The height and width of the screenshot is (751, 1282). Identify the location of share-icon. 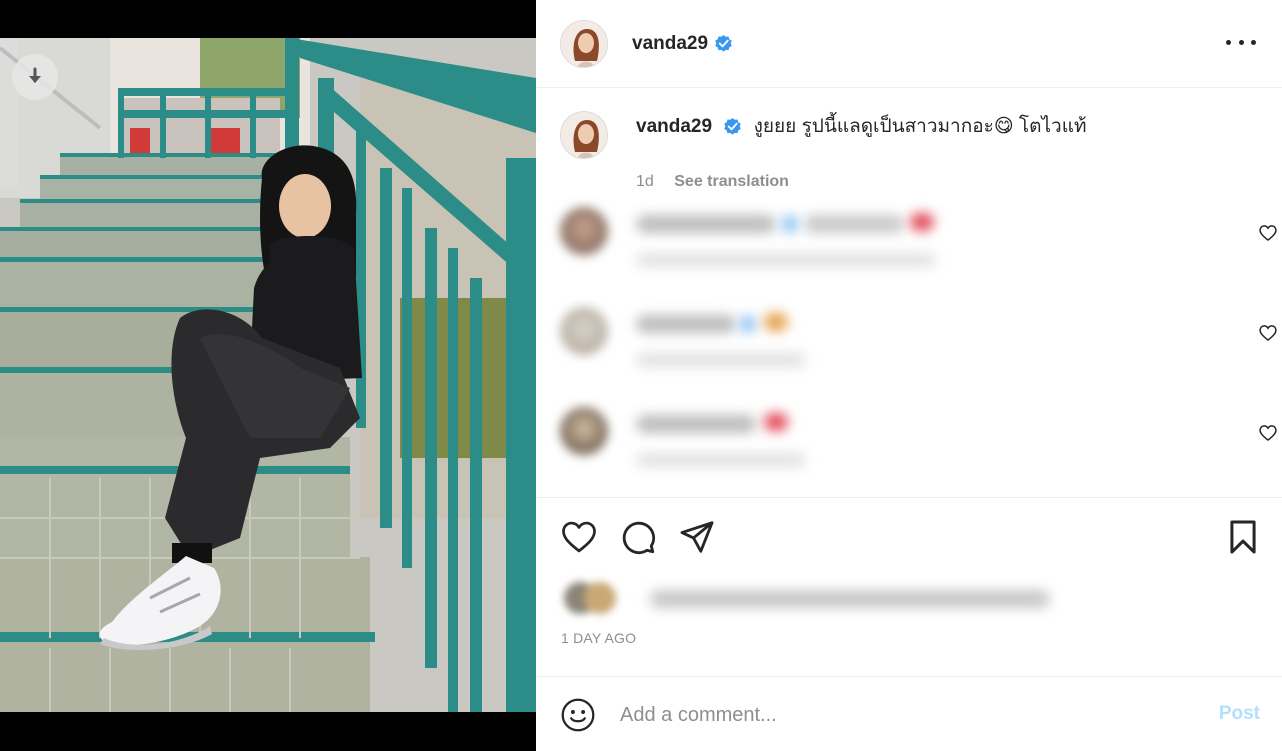
(697, 537).